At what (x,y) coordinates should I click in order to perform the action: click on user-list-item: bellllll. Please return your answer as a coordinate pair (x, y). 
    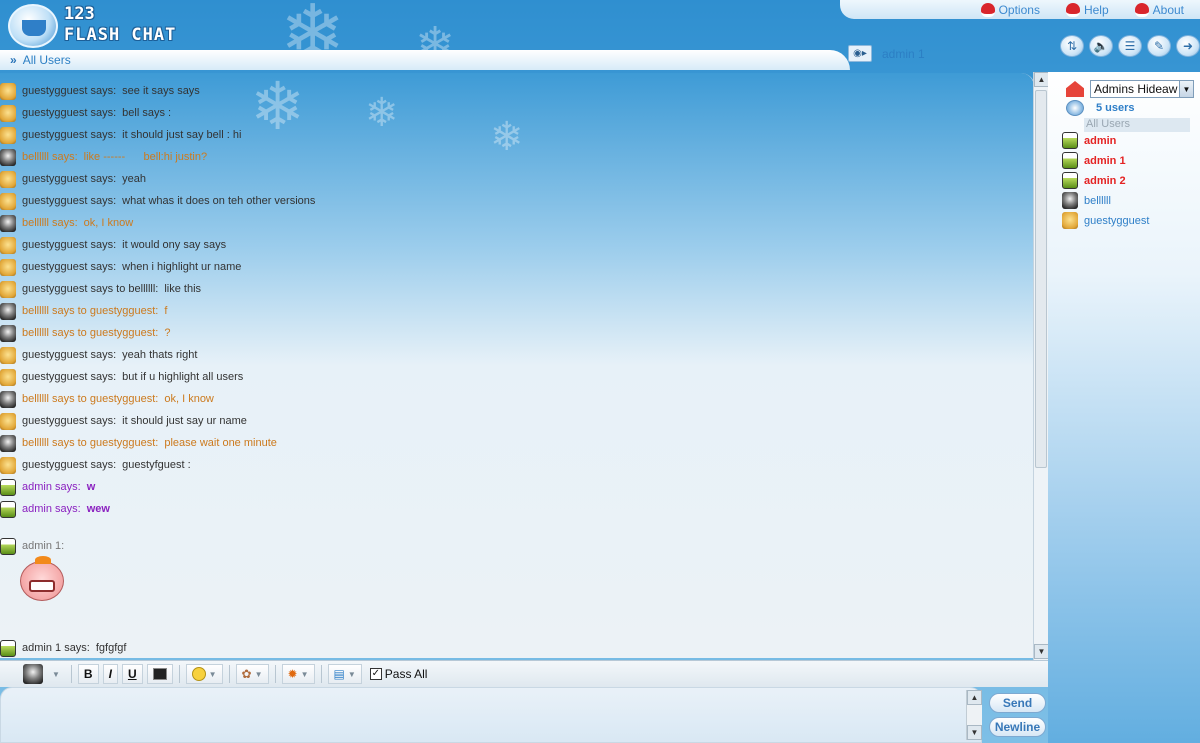
    Looking at the image, I should click on (1086, 200).